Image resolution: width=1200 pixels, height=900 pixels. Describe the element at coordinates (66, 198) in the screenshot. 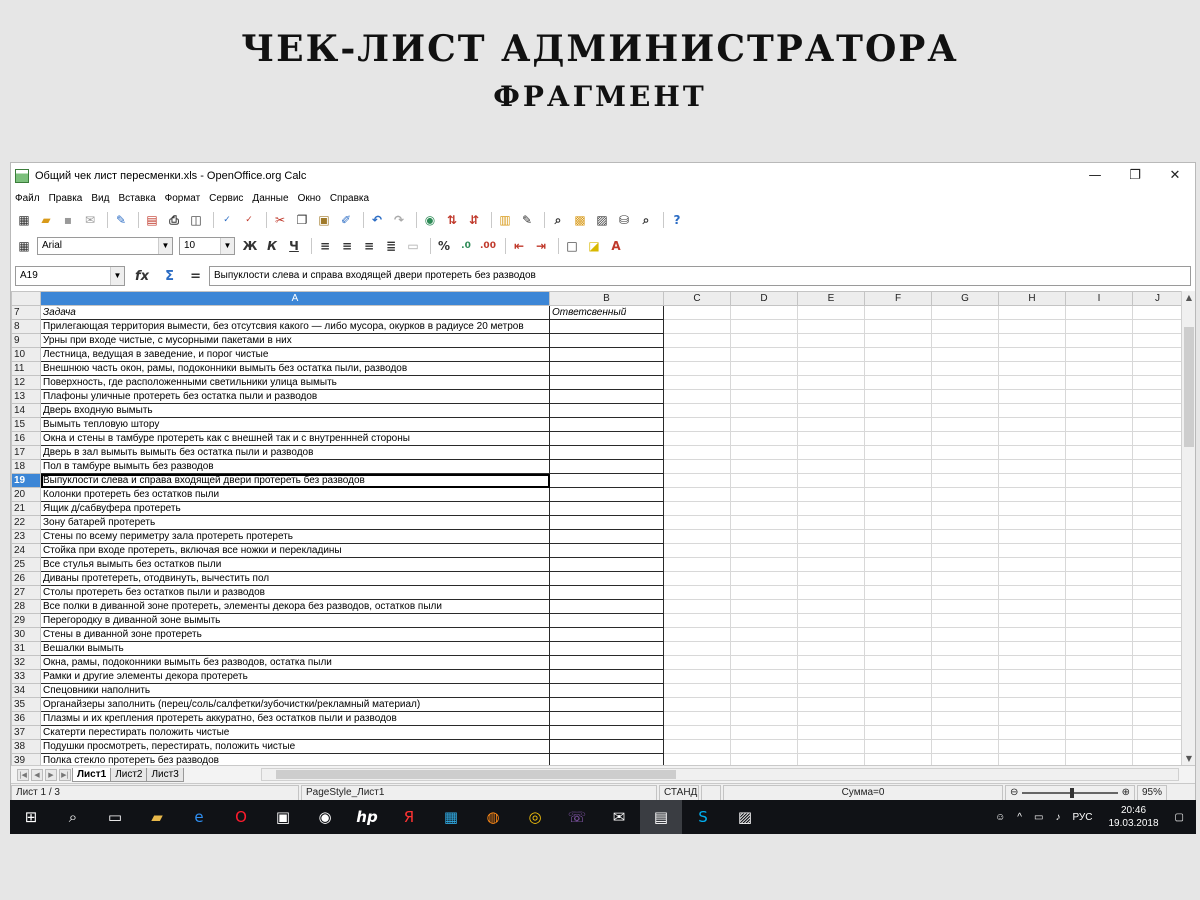

I see `menu-edit: Правка` at that location.